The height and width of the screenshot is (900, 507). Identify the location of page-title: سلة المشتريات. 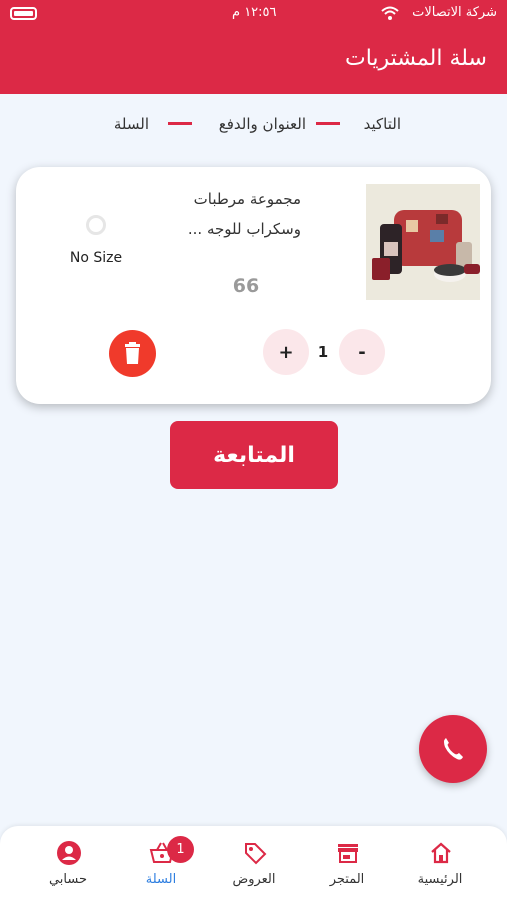
(416, 58).